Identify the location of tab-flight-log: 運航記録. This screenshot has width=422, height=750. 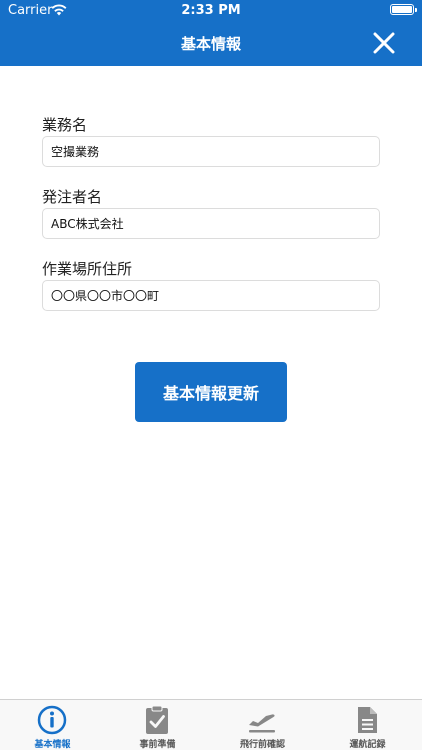
(367, 725).